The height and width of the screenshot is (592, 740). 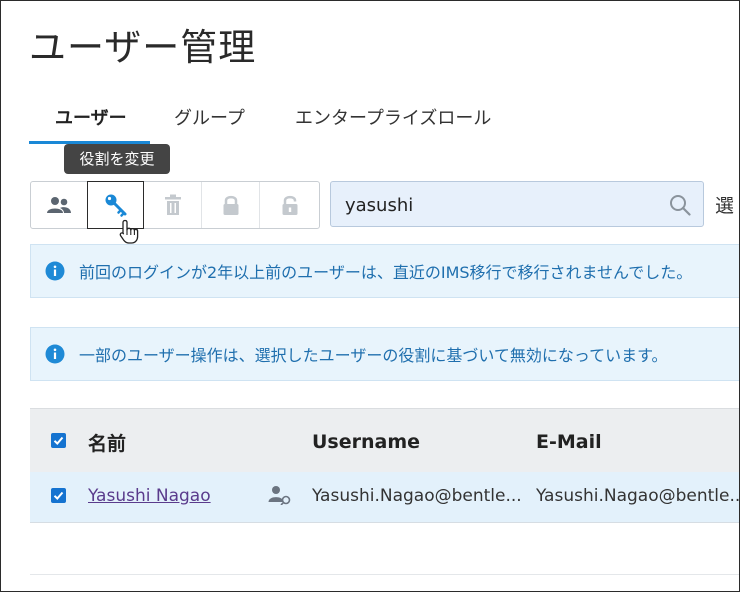 I want to click on user-search-field, so click(x=517, y=204).